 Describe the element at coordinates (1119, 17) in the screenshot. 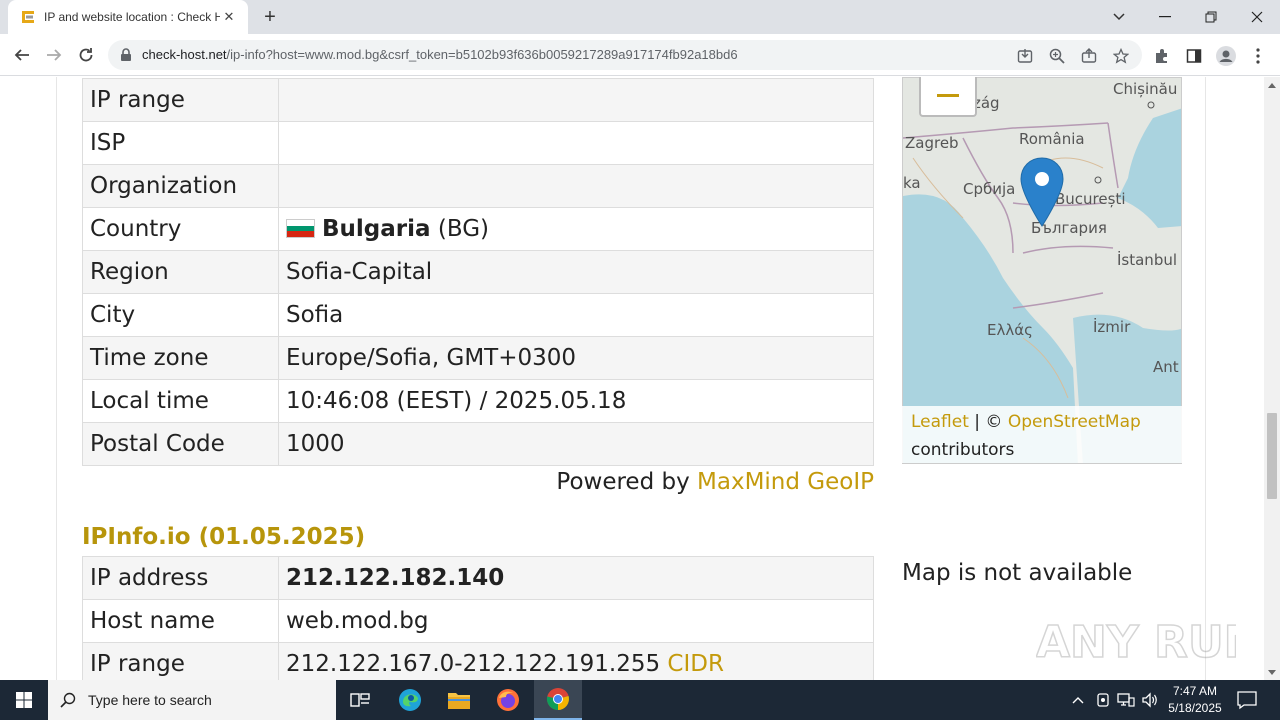

I see `tab-search-chevron-icon` at that location.